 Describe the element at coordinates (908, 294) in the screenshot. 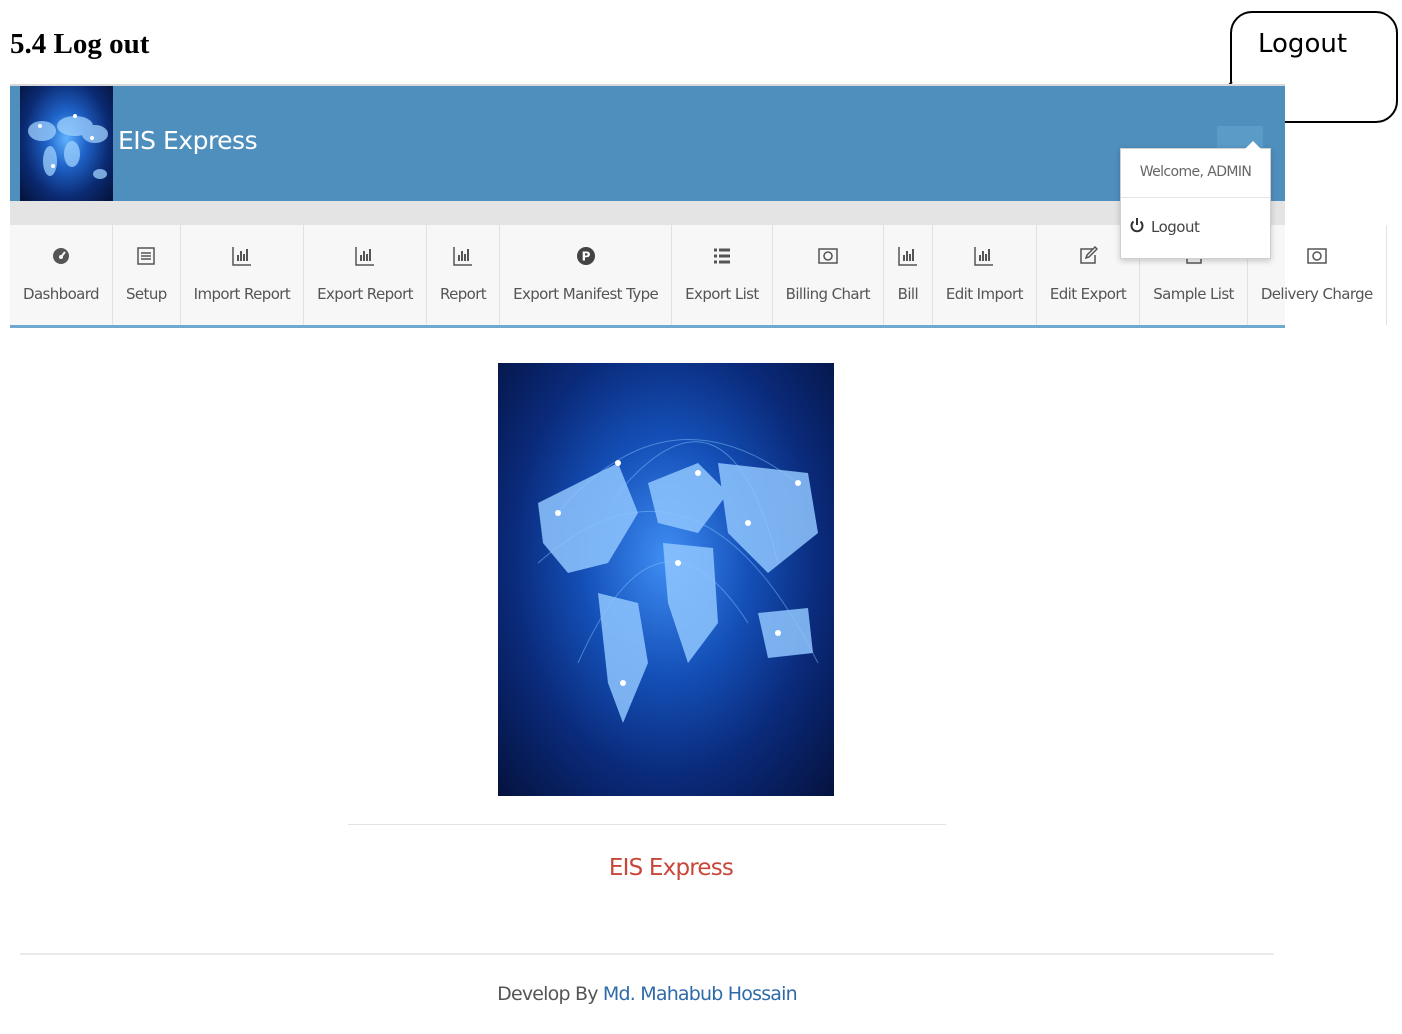

I see `nav-label: Bill` at that location.